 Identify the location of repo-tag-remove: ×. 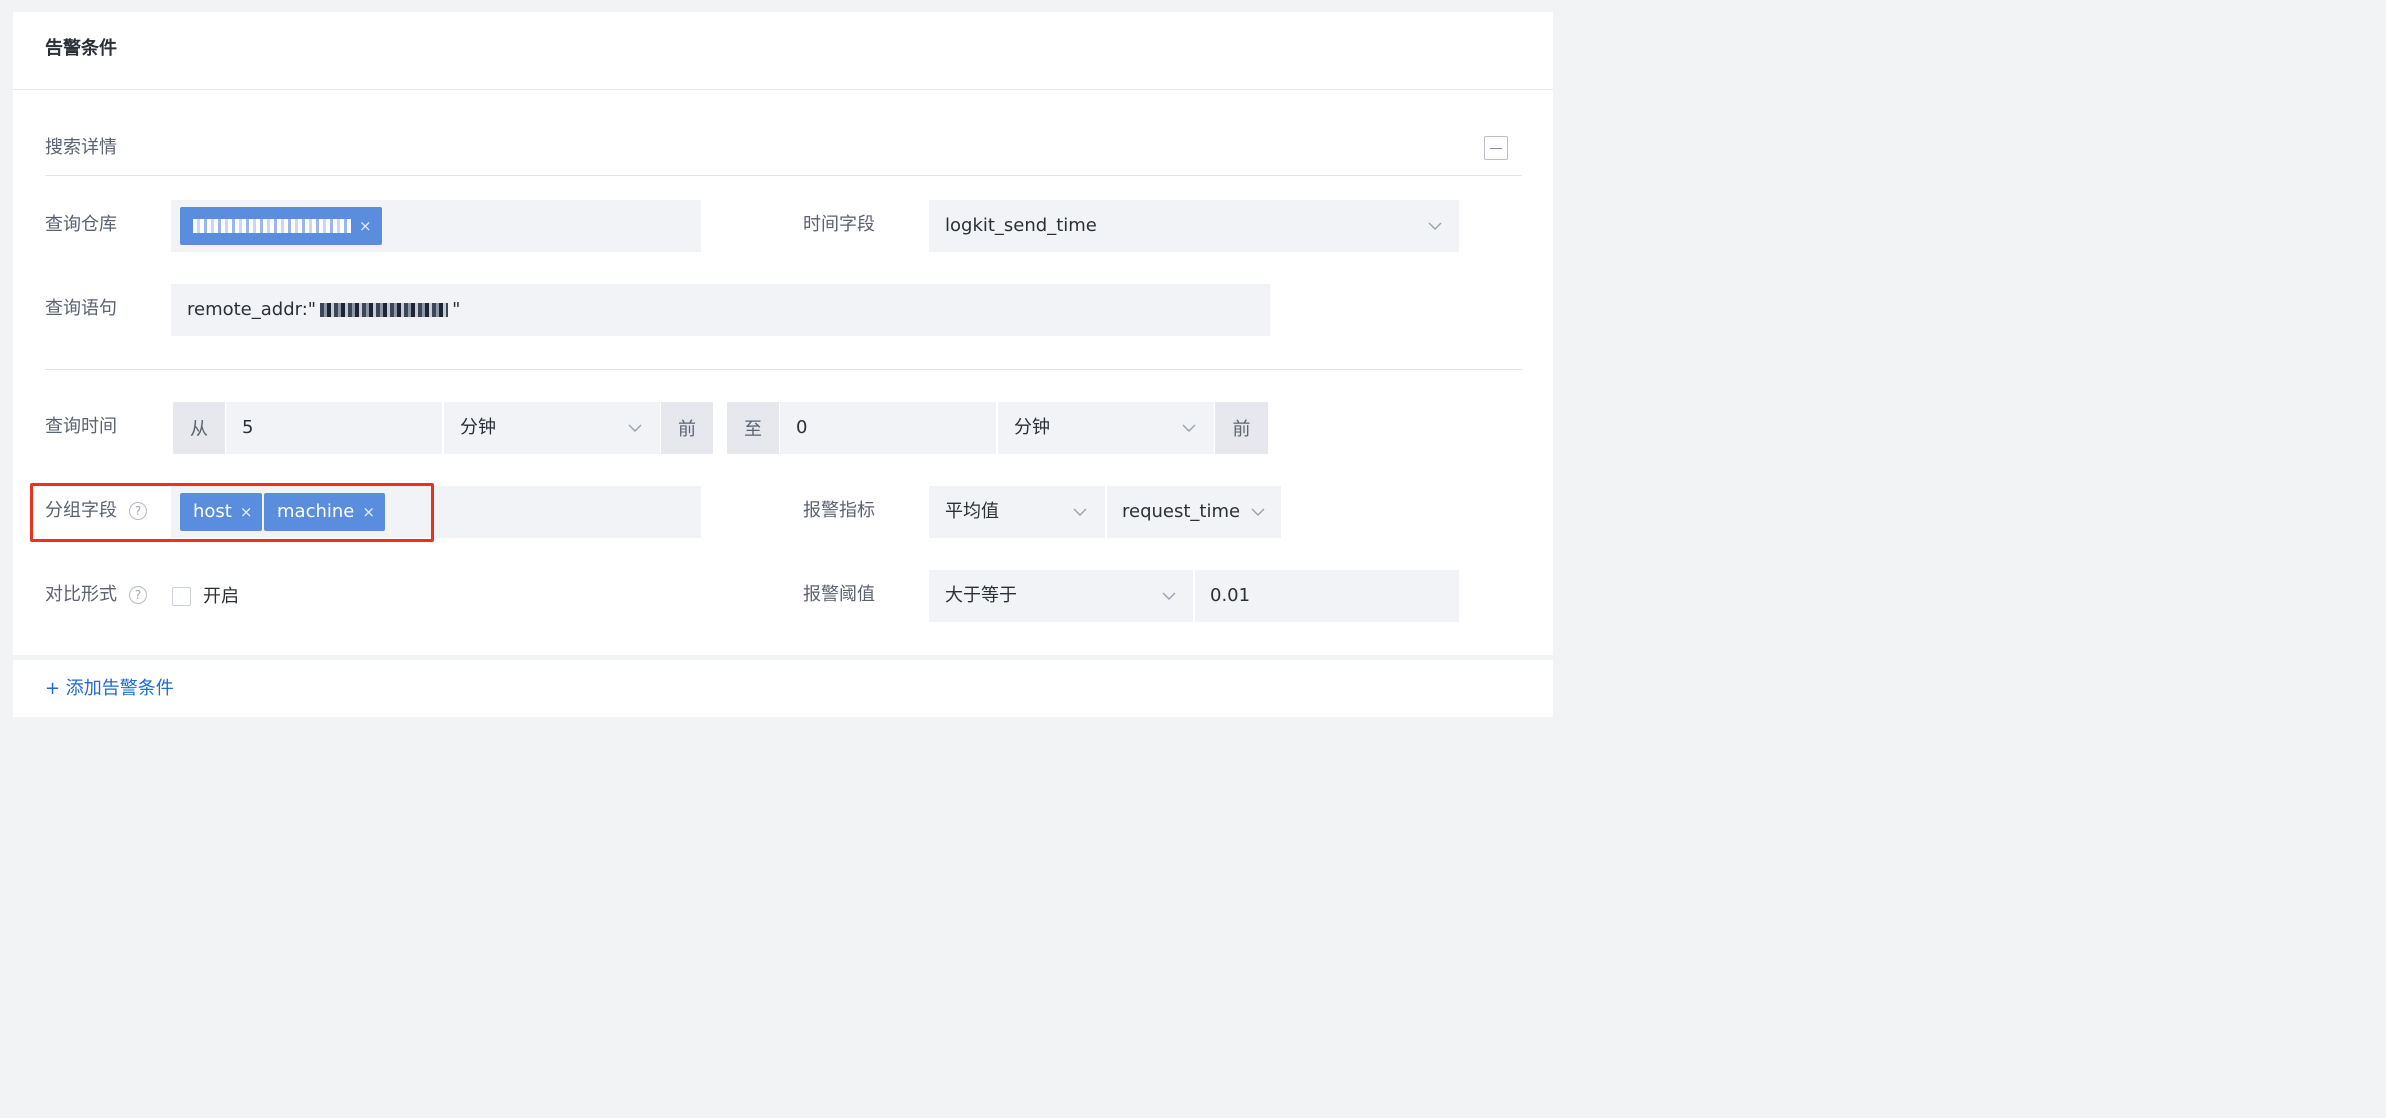
(365, 226).